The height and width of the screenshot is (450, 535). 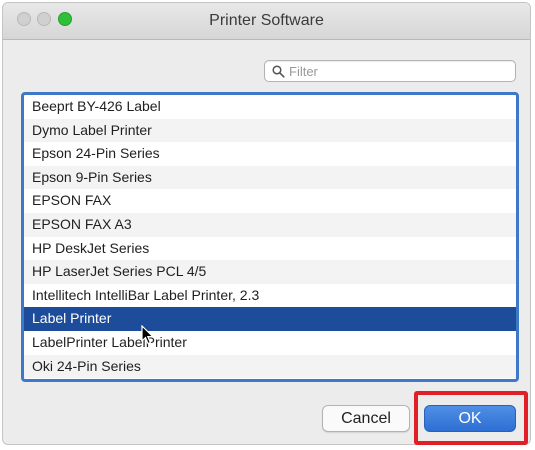 I want to click on printer-list-item: Epson 9-Pin Series, so click(x=270, y=177).